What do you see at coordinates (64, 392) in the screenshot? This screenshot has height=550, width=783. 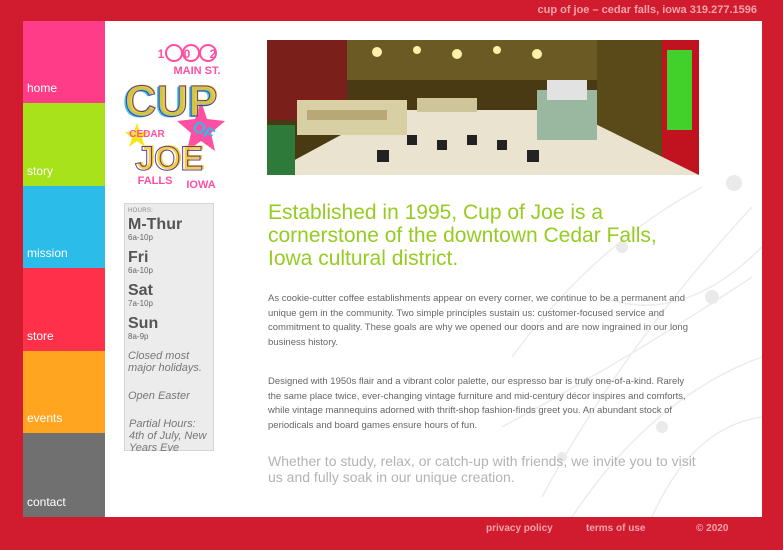 I see `nav-item-events: events` at bounding box center [64, 392].